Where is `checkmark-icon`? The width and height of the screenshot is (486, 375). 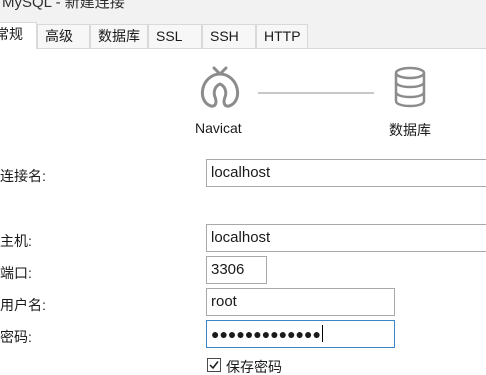
checkmark-icon is located at coordinates (214, 365).